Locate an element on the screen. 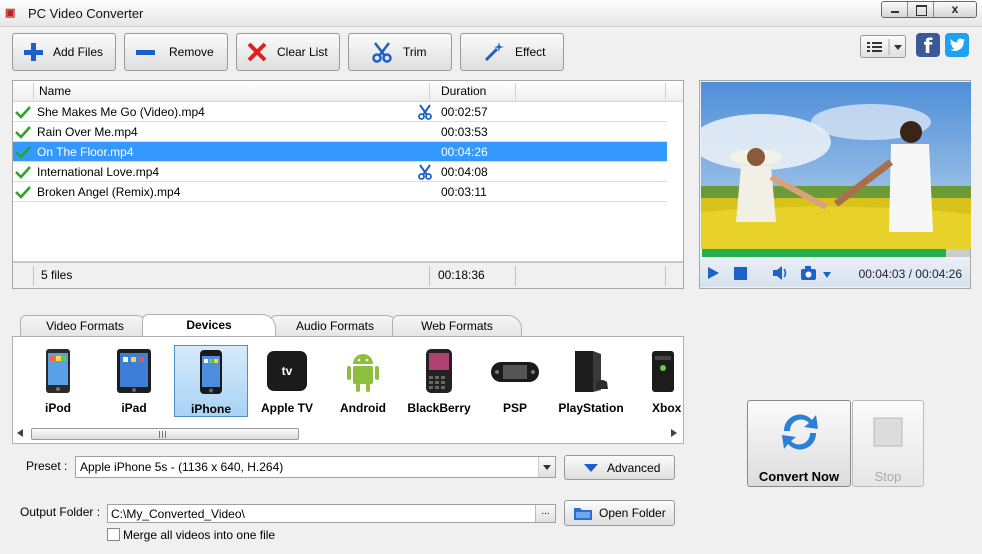 Image resolution: width=982 pixels, height=554 pixels. tab-audio-formats: Audio Formats is located at coordinates (335, 326).